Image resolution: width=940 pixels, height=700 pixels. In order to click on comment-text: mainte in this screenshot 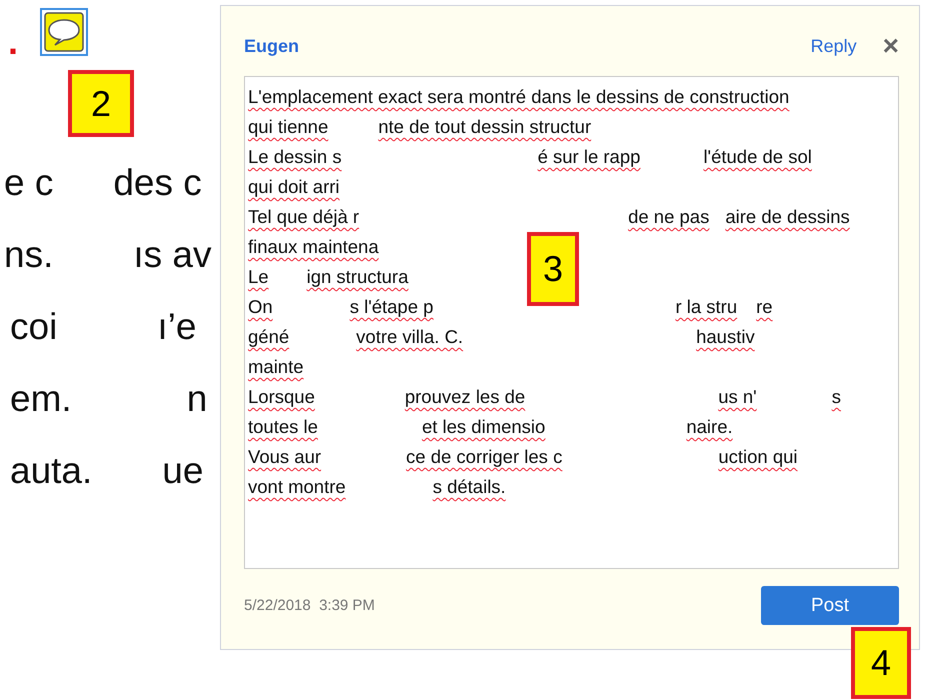, I will do `click(276, 367)`.